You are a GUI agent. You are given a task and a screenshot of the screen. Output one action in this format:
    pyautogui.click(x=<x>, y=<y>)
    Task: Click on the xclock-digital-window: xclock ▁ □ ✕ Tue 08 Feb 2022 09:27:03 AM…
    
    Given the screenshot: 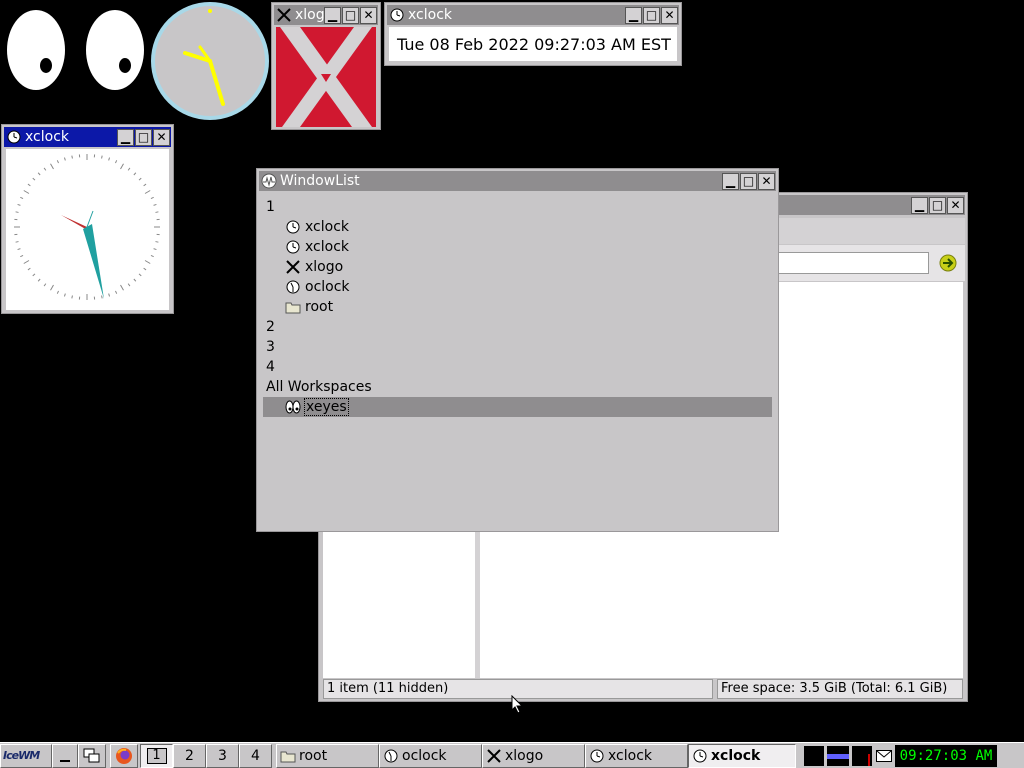 What is the action you would take?
    pyautogui.click(x=533, y=34)
    